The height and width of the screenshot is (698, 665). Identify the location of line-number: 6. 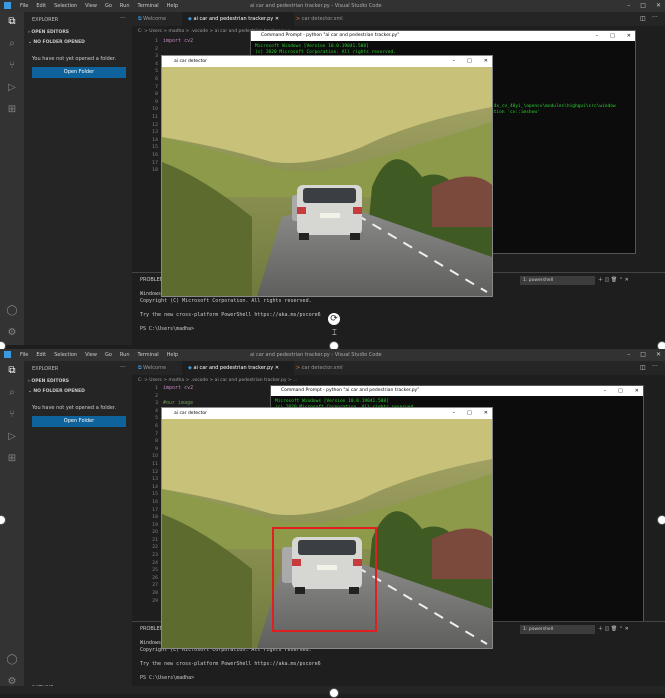
(156, 426).